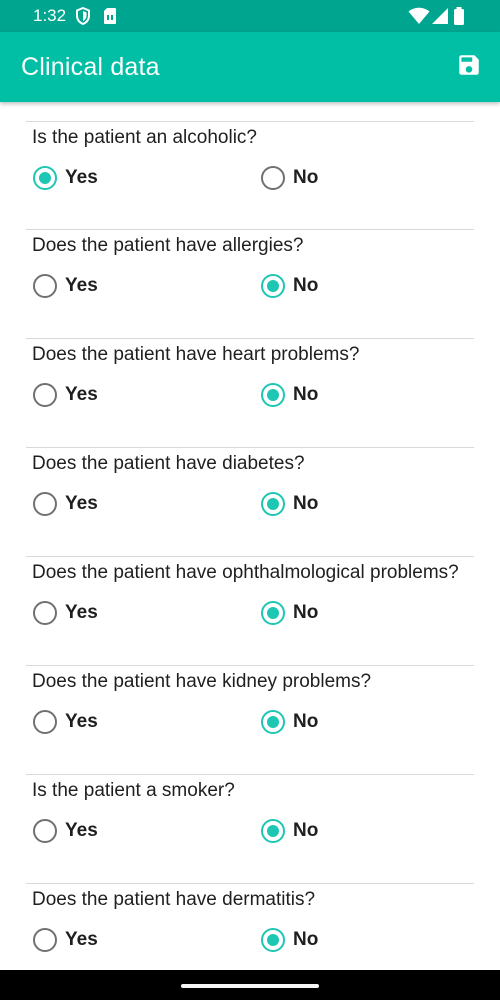  I want to click on question-alcoholic: Is the patient an alcoholic? Yes No, so click(250, 175).